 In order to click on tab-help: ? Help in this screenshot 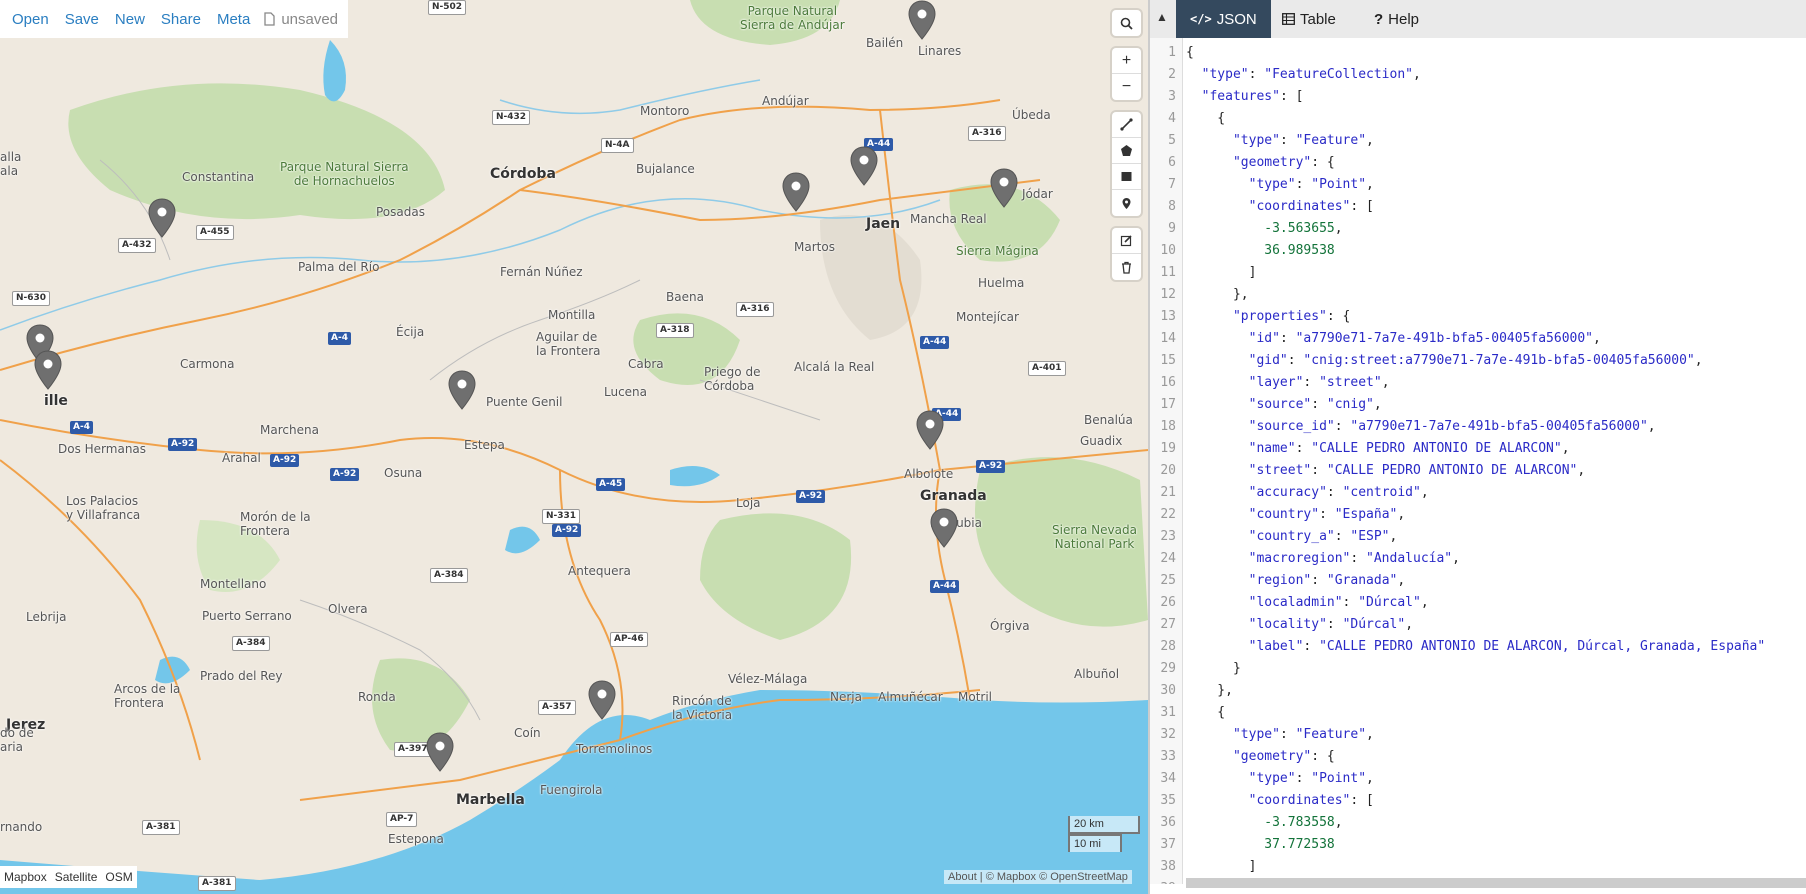, I will do `click(1396, 19)`.